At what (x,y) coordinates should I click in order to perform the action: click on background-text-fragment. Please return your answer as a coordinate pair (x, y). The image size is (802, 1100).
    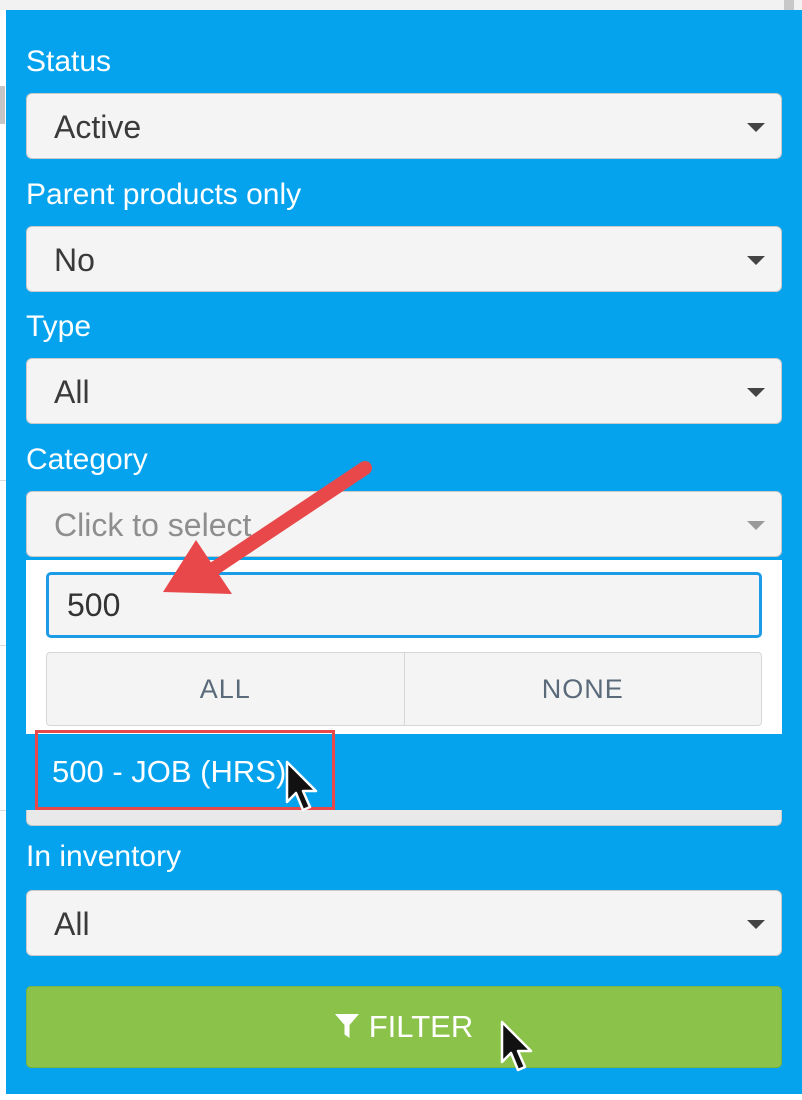
    Looking at the image, I should click on (2, 105).